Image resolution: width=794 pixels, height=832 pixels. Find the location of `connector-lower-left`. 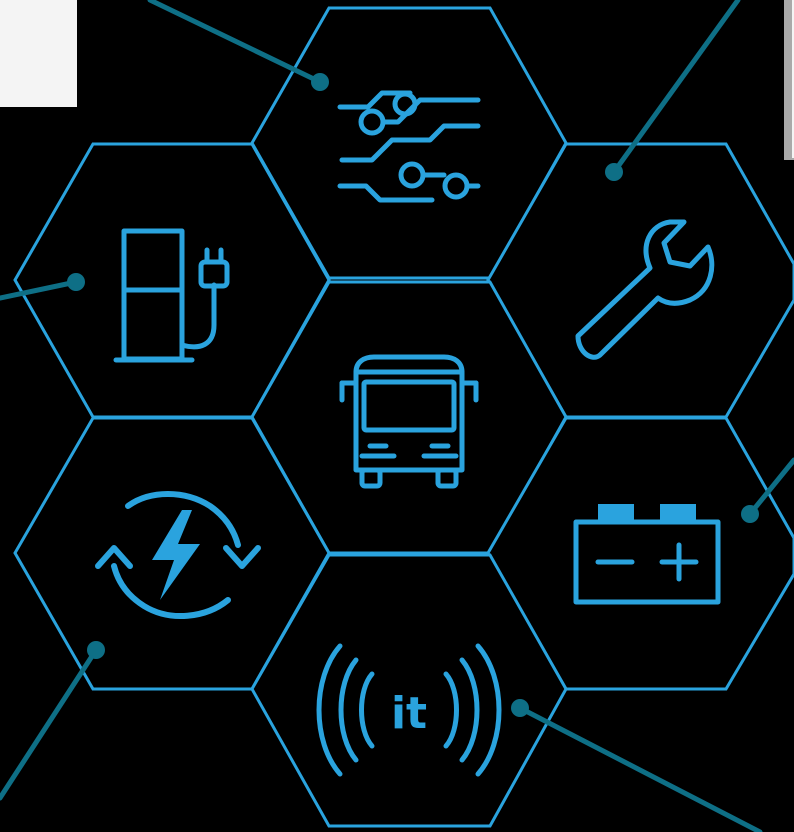

connector-lower-left is located at coordinates (52, 721).